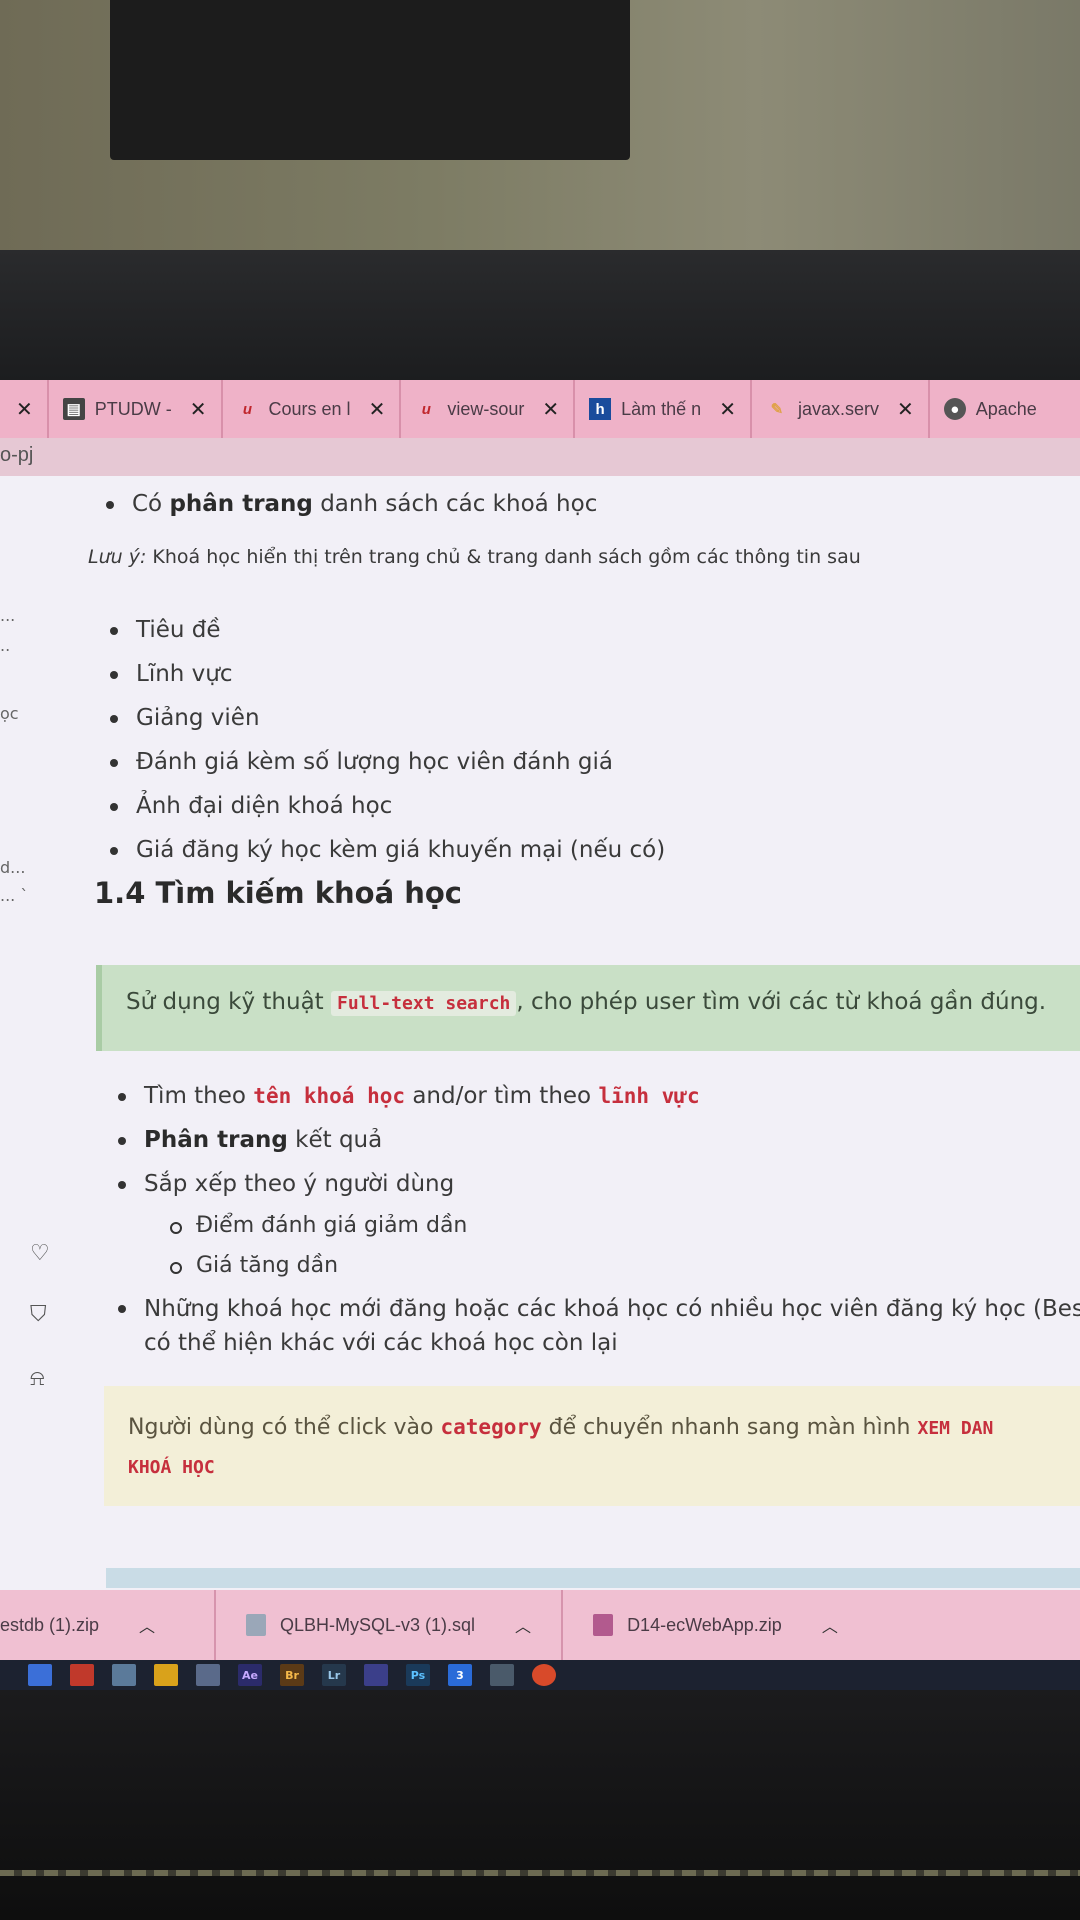 The image size is (1080, 1920). What do you see at coordinates (376, 1675) in the screenshot?
I see `media-icon` at bounding box center [376, 1675].